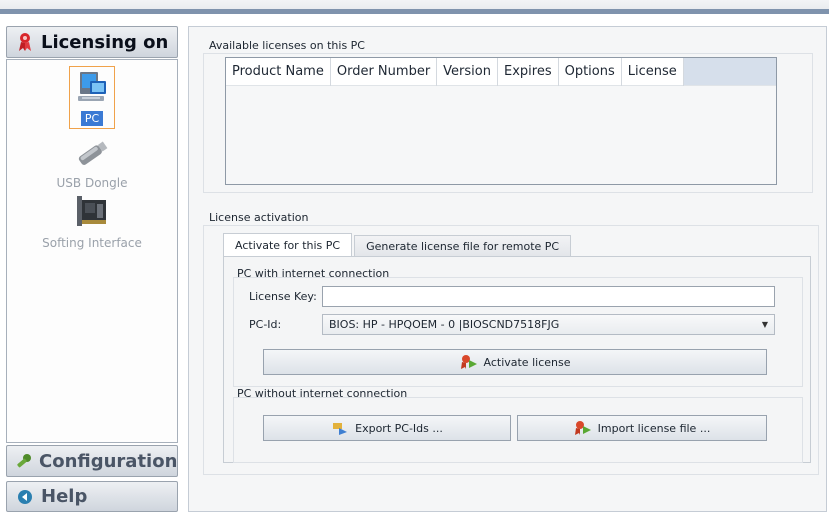 This screenshot has height=513, width=829. I want to click on licenses-caption: Available licenses on this PC, so click(287, 45).